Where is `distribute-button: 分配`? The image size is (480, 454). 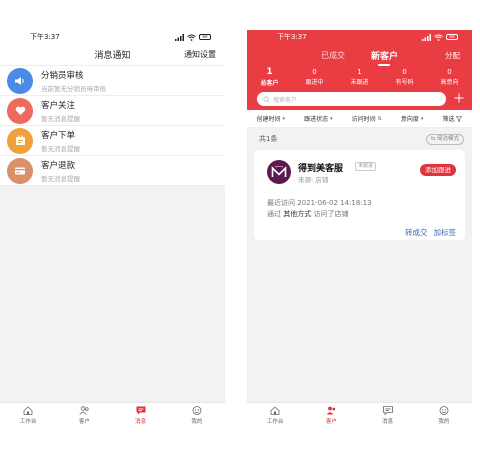 distribute-button: 分配 is located at coordinates (452, 55).